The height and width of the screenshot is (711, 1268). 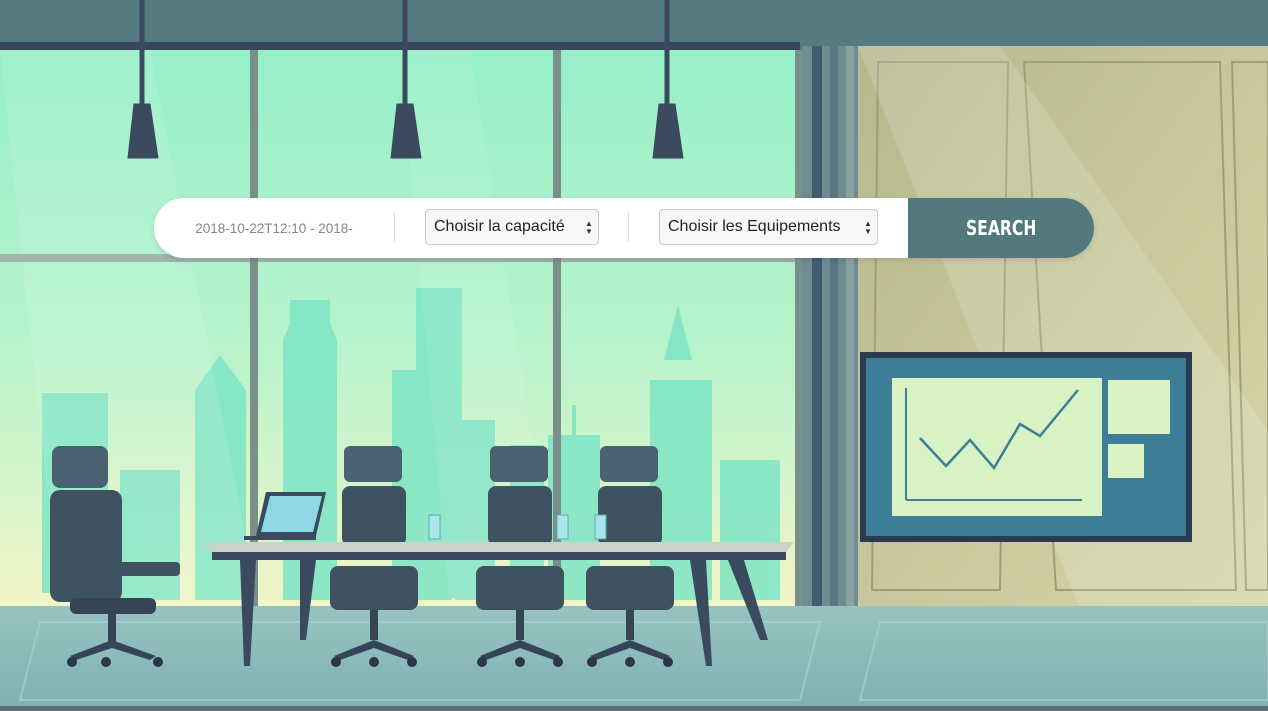 I want to click on presentation-screen, so click(x=1026, y=447).